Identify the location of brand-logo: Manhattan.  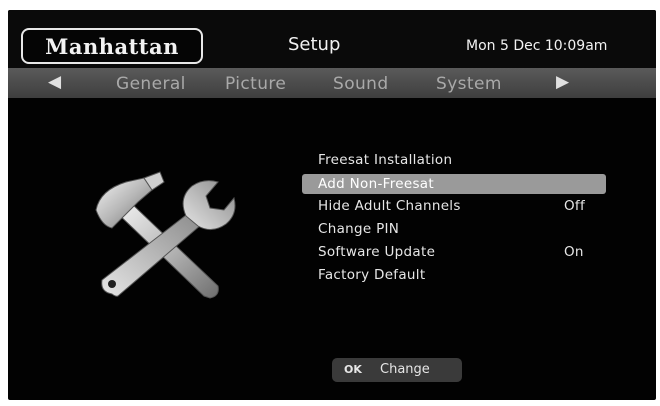
(112, 46).